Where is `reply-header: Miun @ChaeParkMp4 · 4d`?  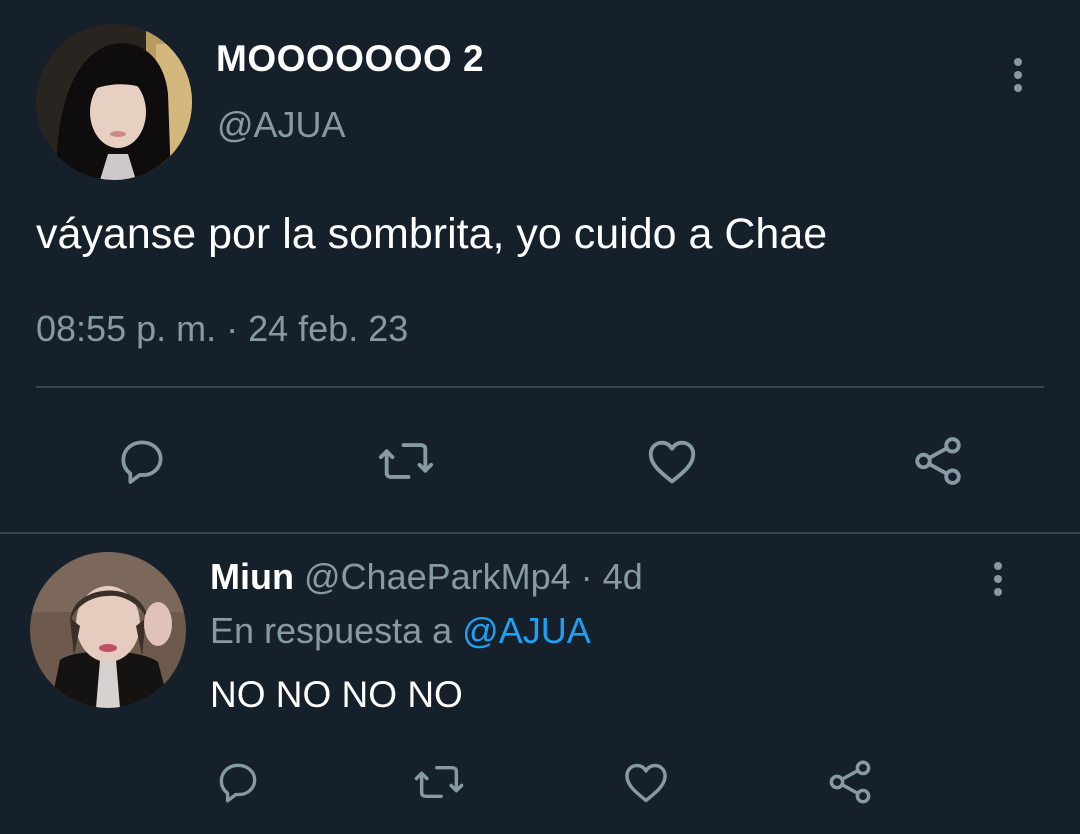 reply-header: Miun @ChaeParkMp4 · 4d is located at coordinates (426, 577).